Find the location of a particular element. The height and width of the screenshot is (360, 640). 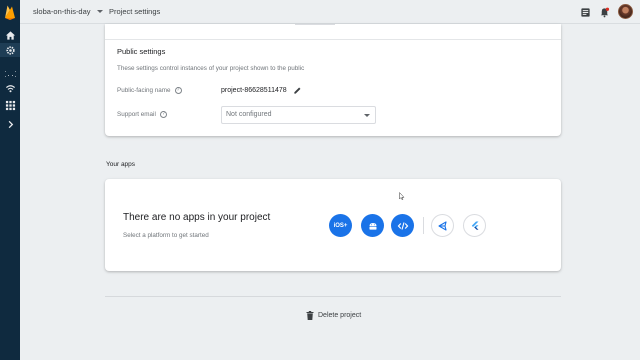

user-avatar is located at coordinates (625, 11).